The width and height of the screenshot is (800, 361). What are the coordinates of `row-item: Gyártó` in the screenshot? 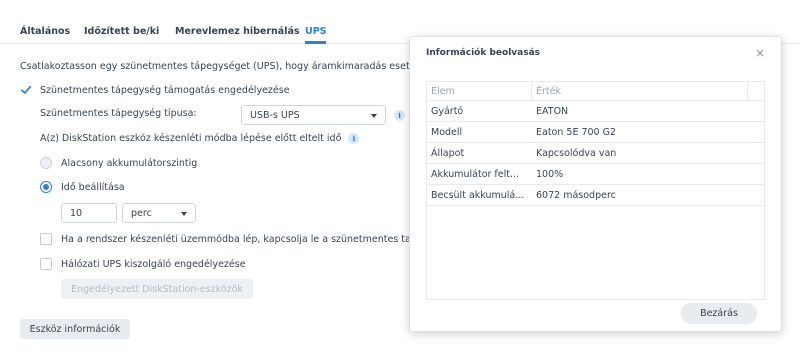 It's located at (447, 111).